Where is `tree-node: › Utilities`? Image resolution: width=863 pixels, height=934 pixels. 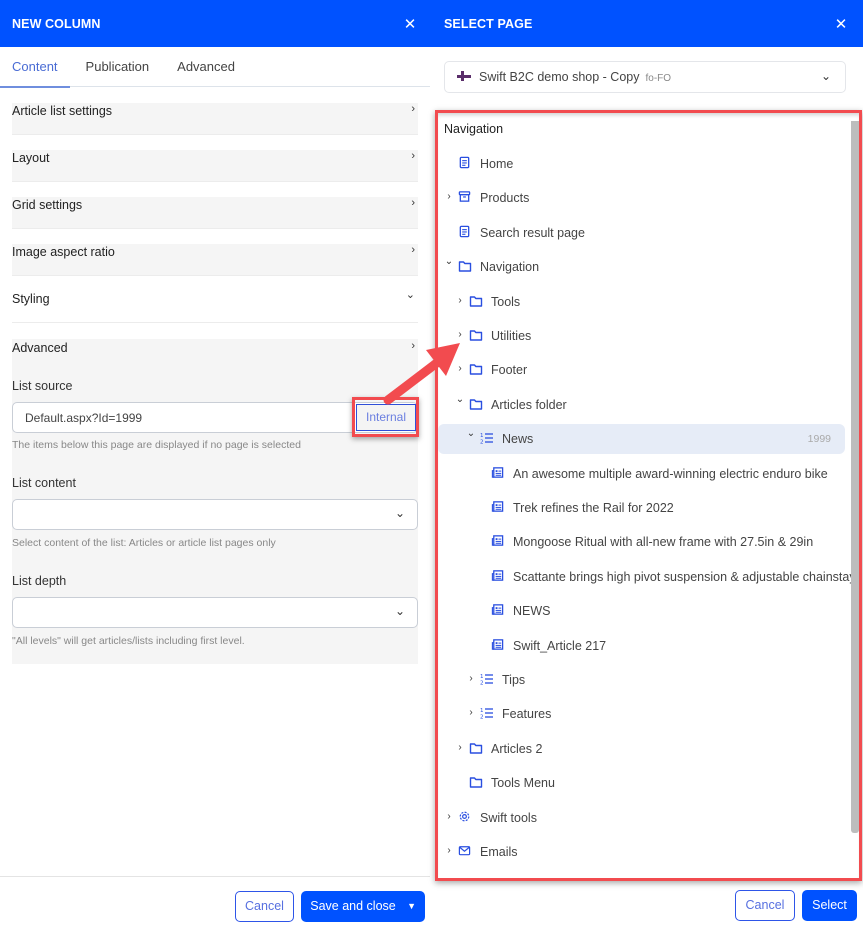 tree-node: › Utilities is located at coordinates (644, 336).